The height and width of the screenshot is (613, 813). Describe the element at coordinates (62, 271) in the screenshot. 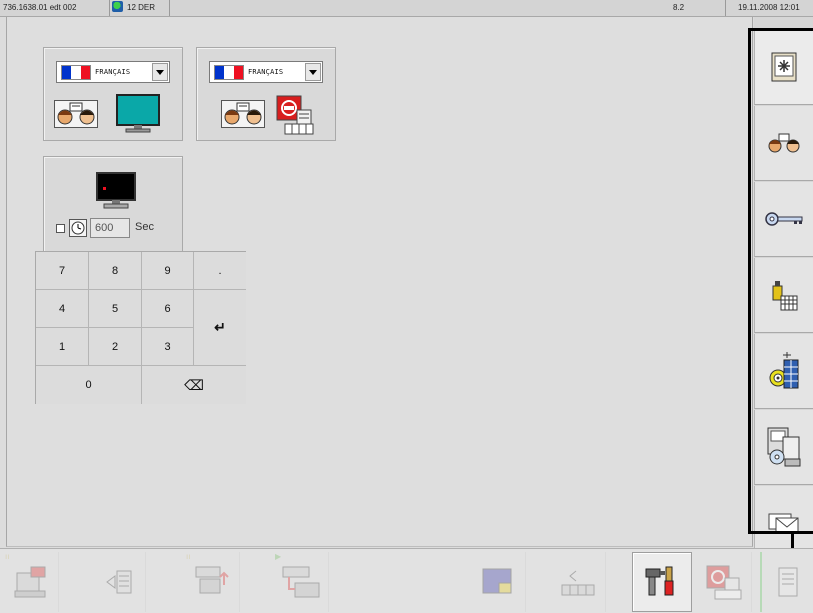

I see `key-7: 7` at that location.